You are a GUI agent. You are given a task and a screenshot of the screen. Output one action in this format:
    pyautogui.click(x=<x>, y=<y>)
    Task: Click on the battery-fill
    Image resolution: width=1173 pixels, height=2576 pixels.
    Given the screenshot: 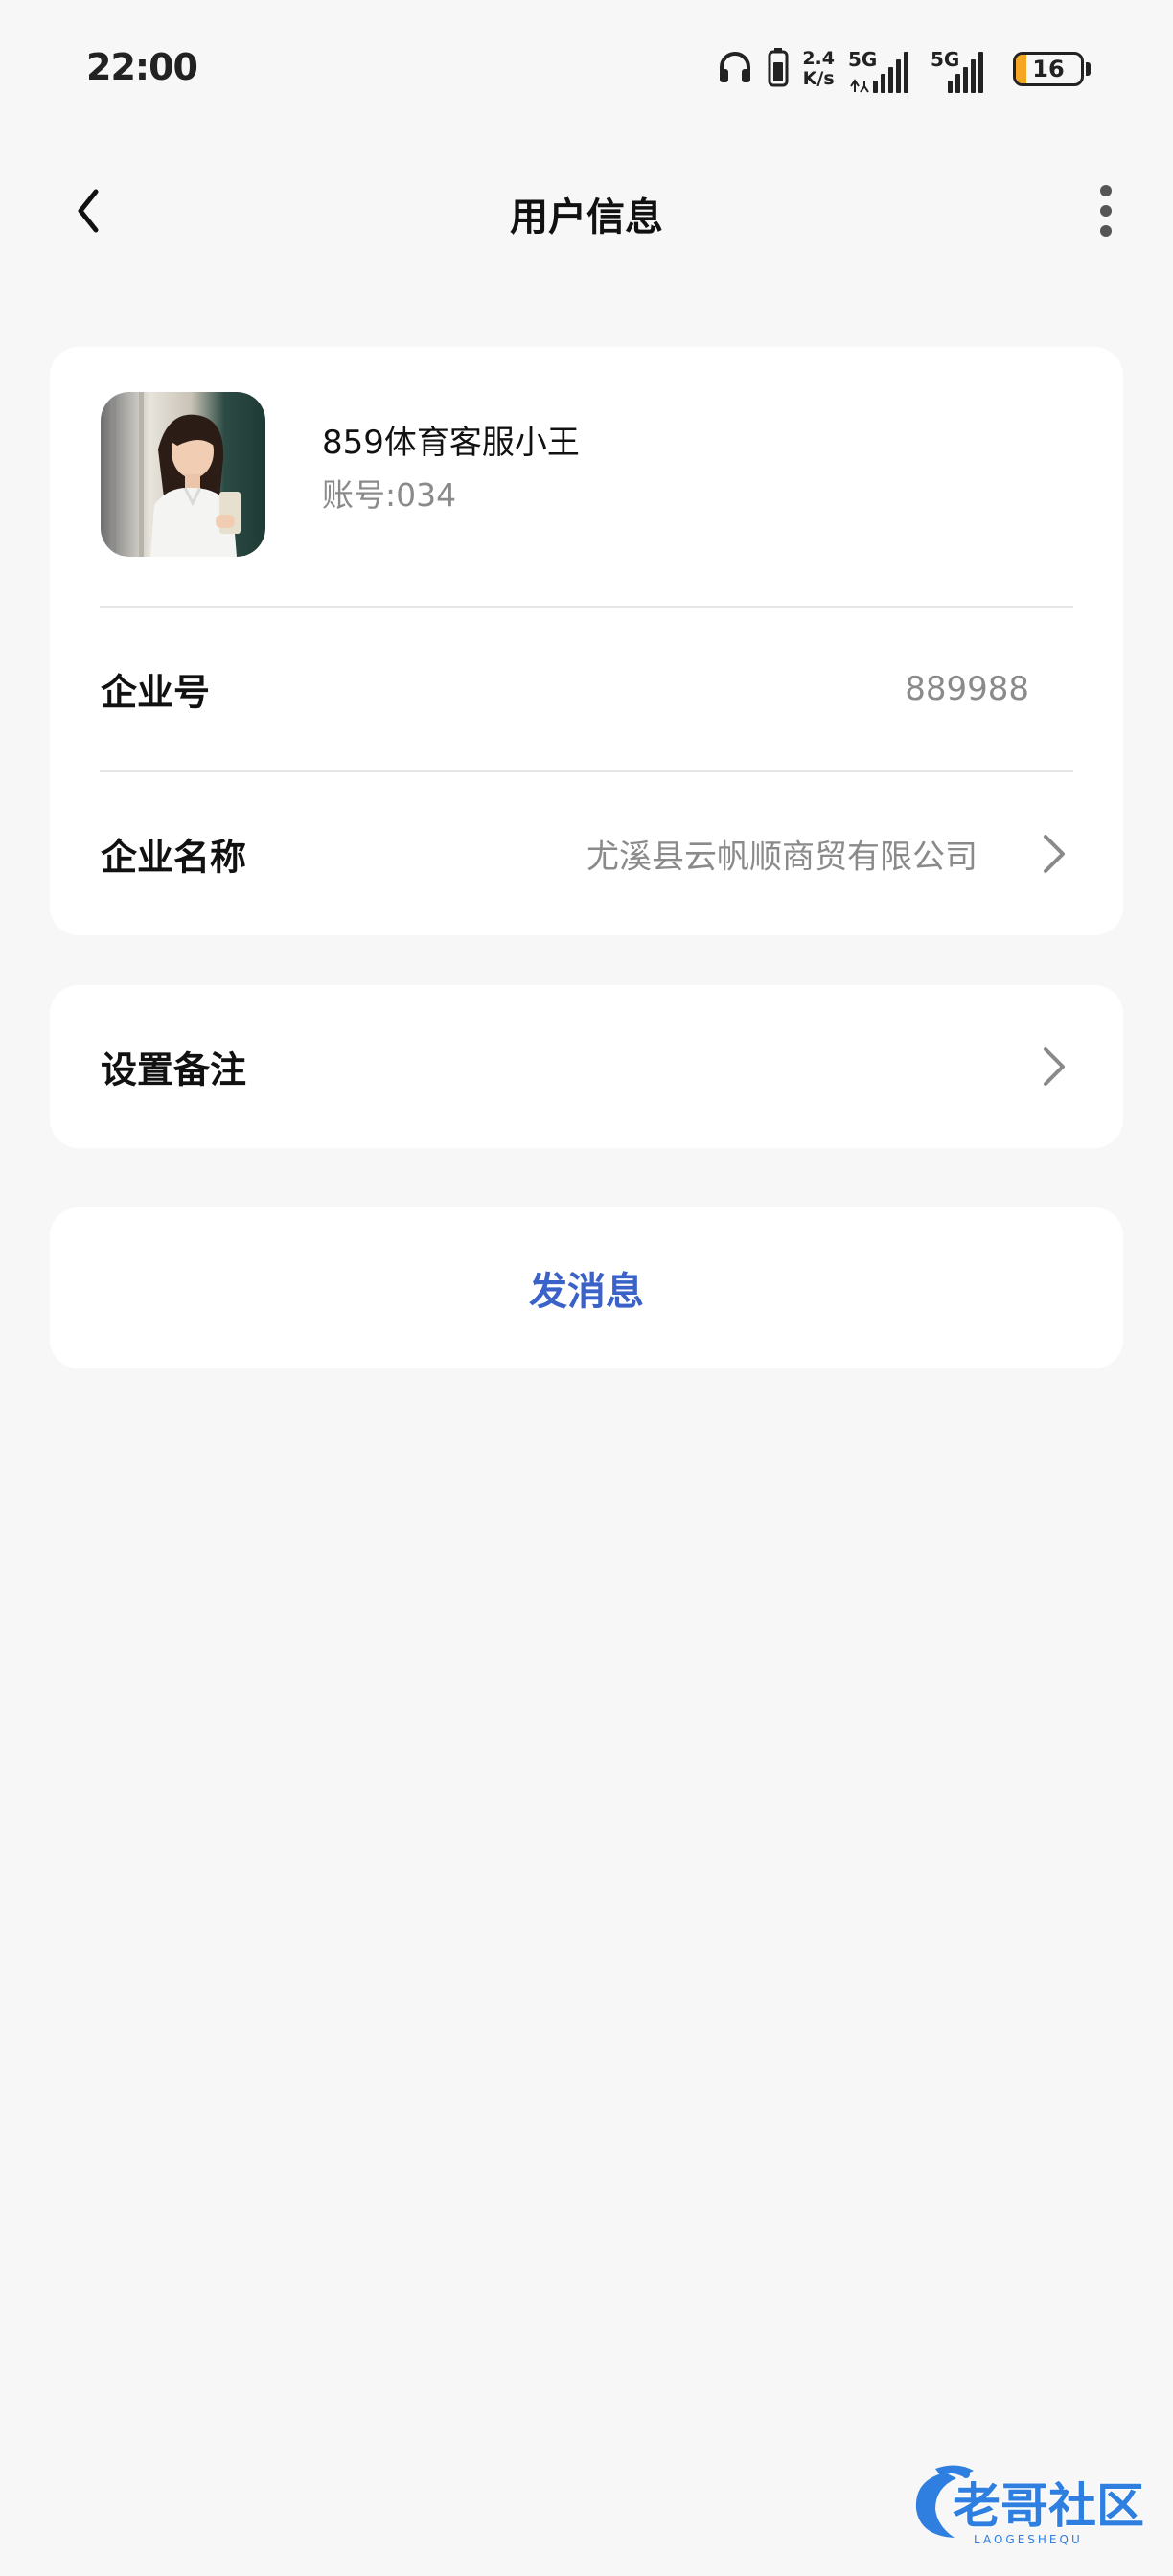 What is the action you would take?
    pyautogui.click(x=1021, y=69)
    